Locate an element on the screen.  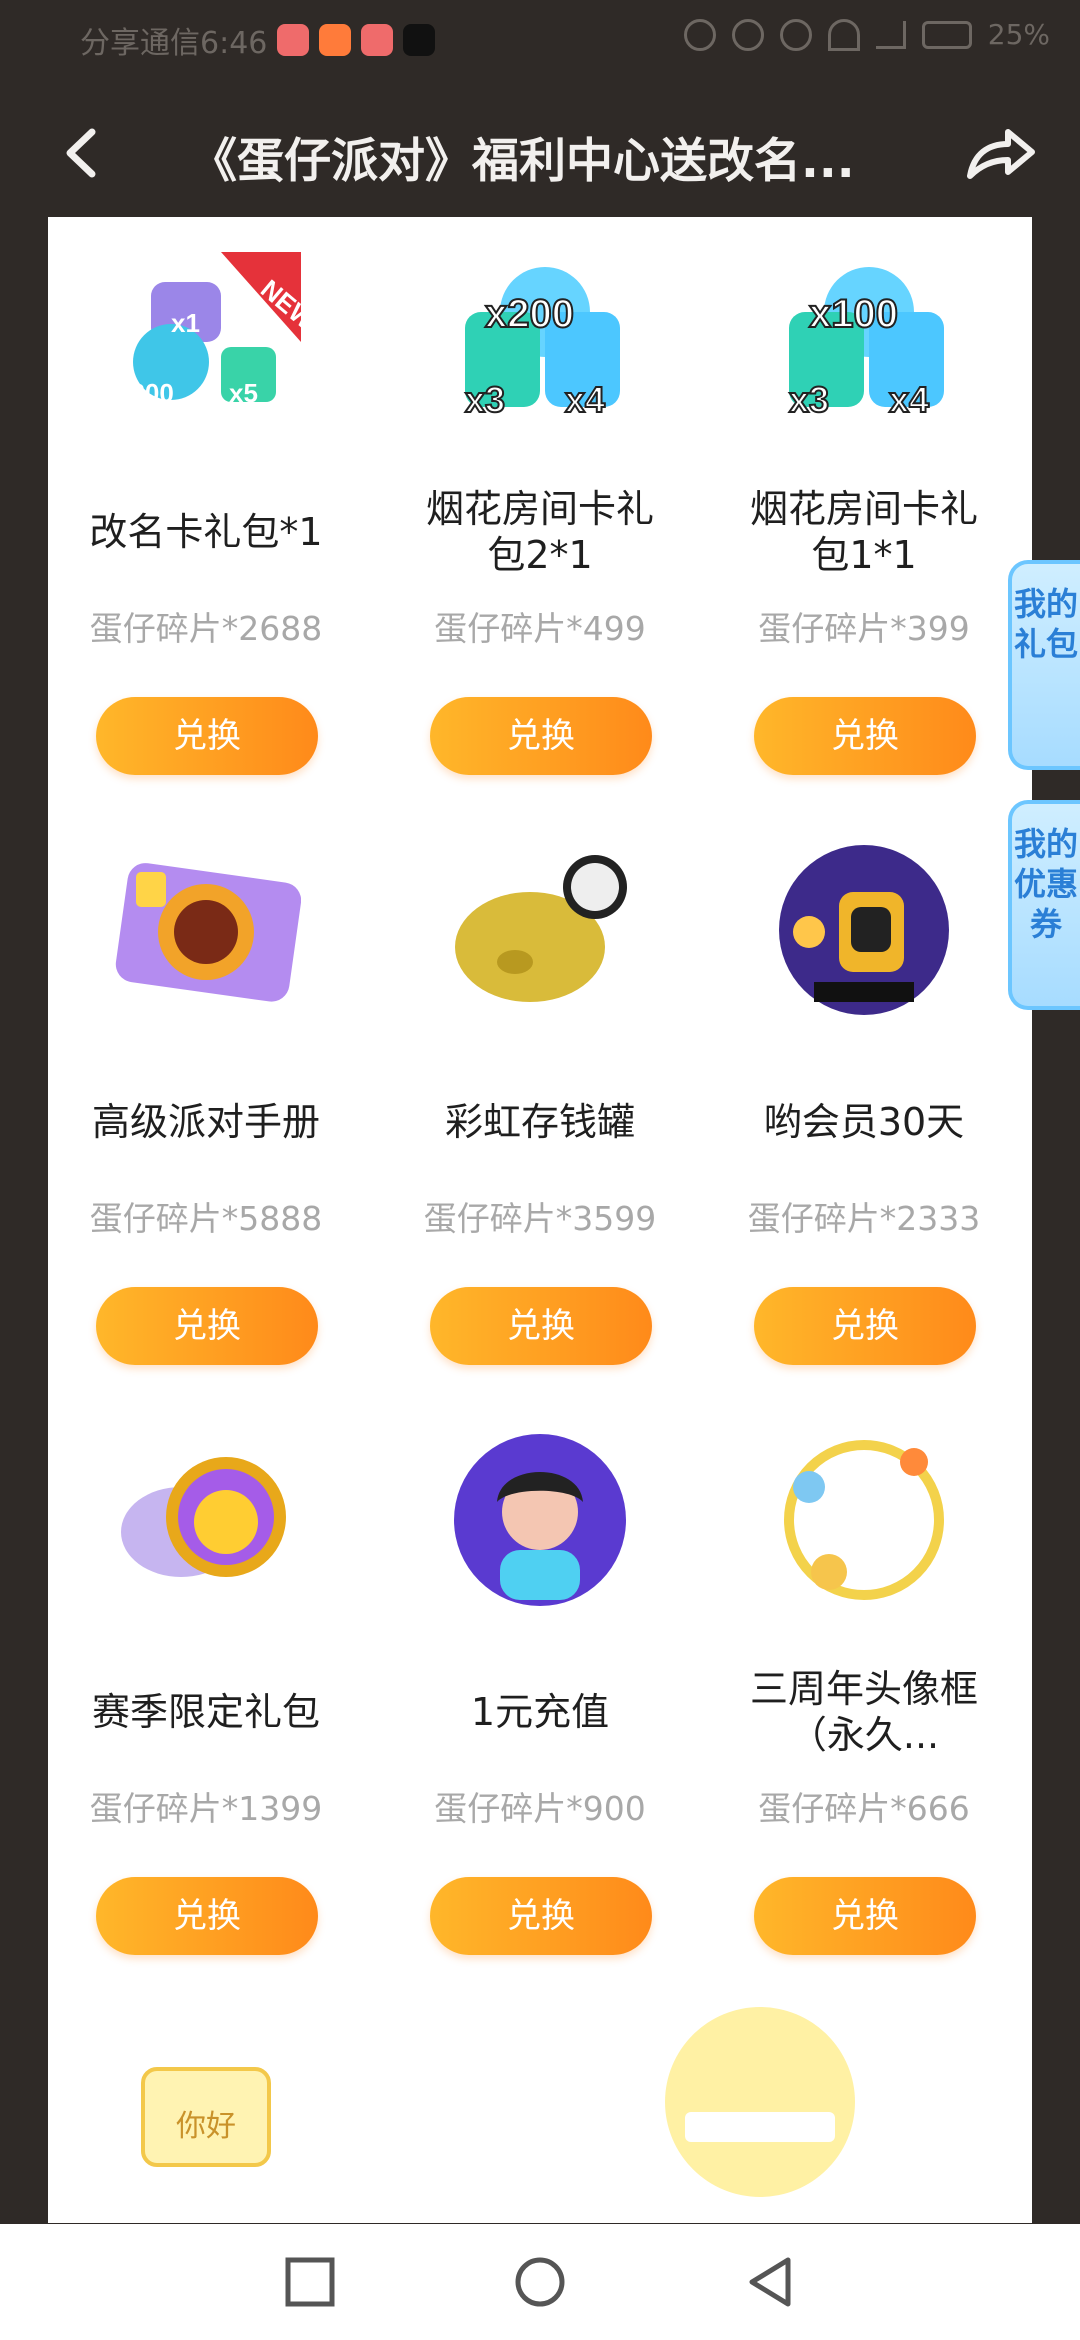
greeting-card-text: 你好 is located at coordinates (206, 2126).